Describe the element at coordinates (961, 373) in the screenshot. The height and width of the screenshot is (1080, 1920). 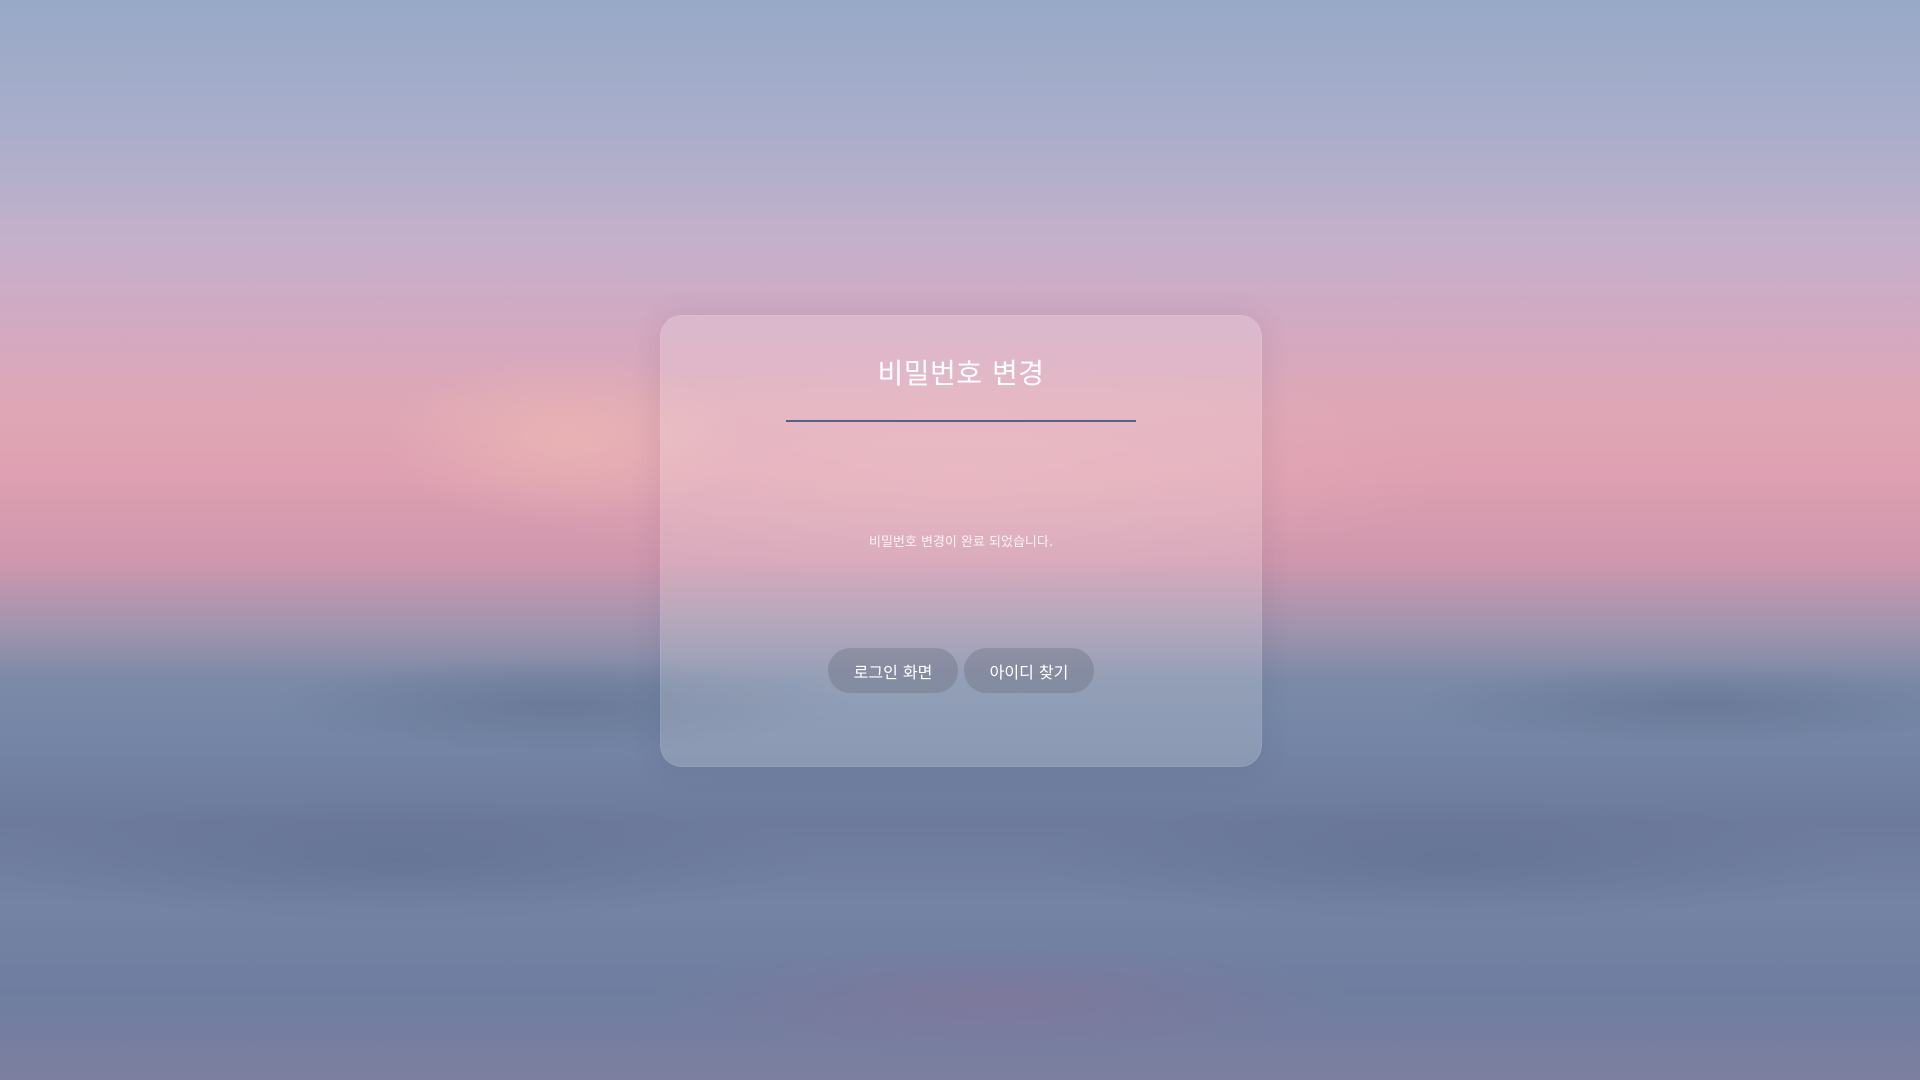
I see `page-title: 비밀번호 변경` at that location.